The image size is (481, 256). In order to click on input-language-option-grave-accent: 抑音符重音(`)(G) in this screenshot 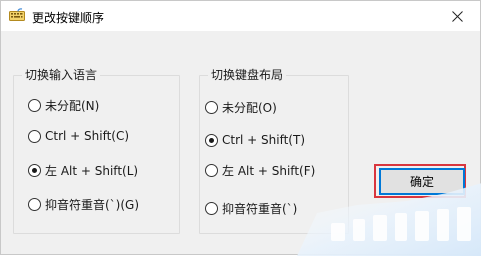, I will do `click(83, 204)`.